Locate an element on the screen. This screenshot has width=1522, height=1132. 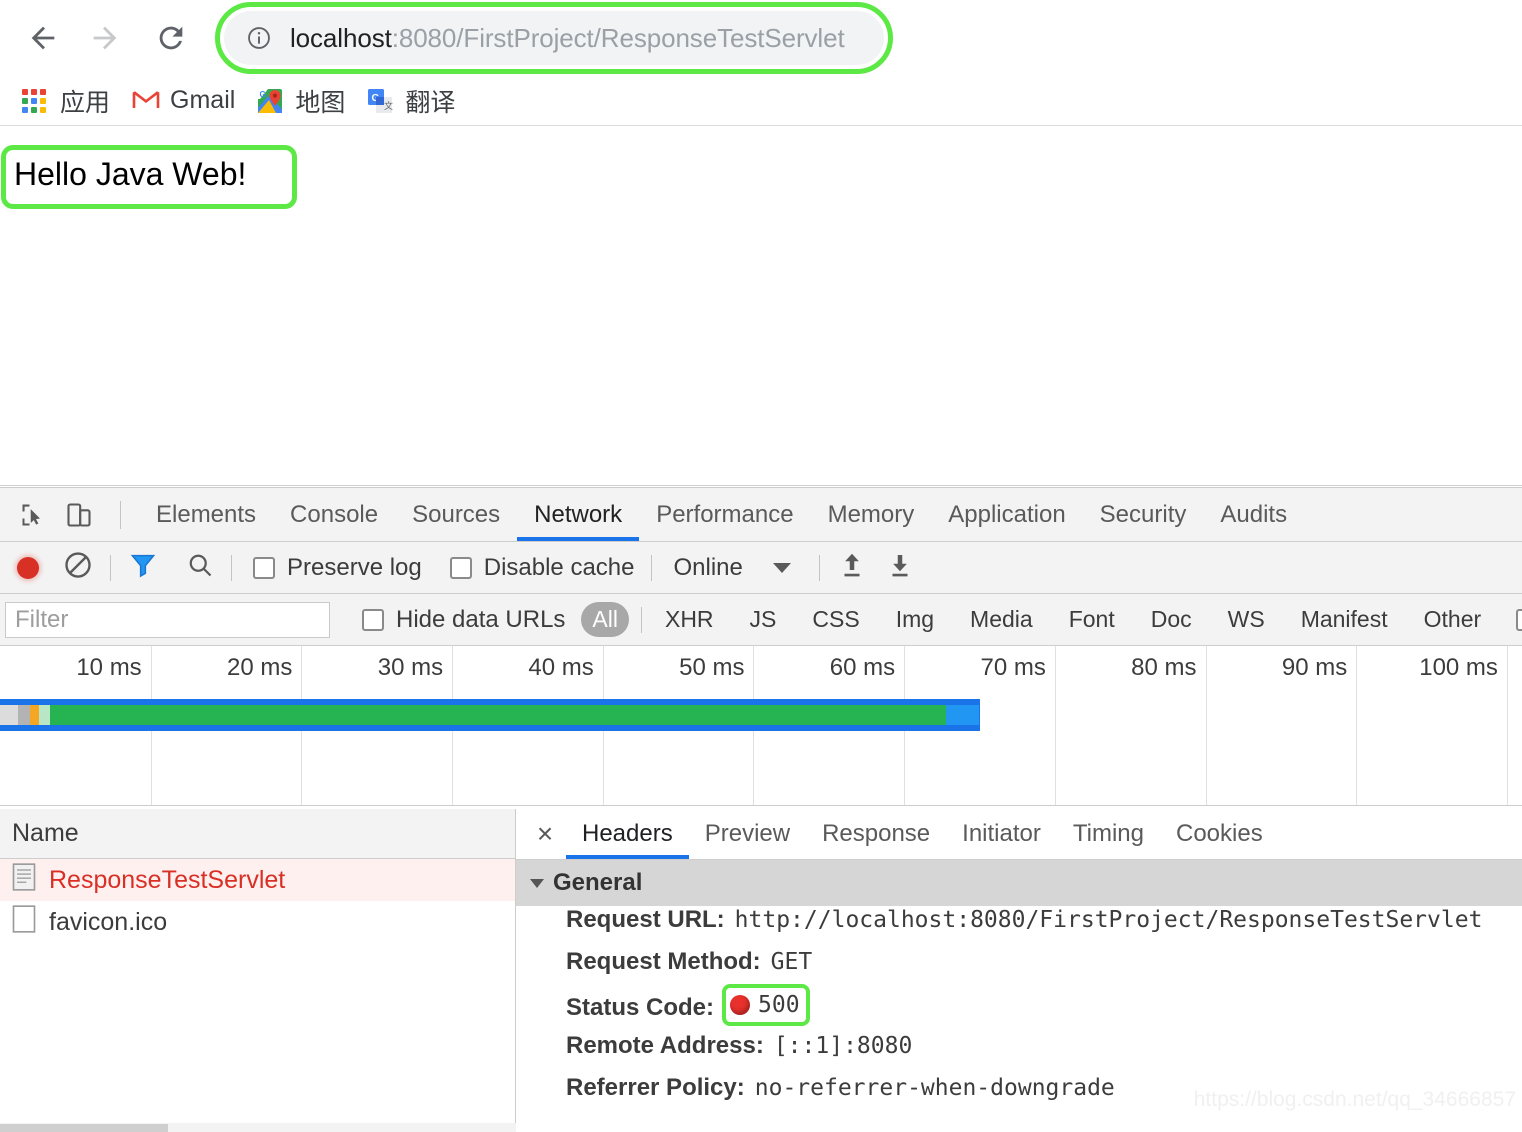
tab-console: Console is located at coordinates (334, 514).